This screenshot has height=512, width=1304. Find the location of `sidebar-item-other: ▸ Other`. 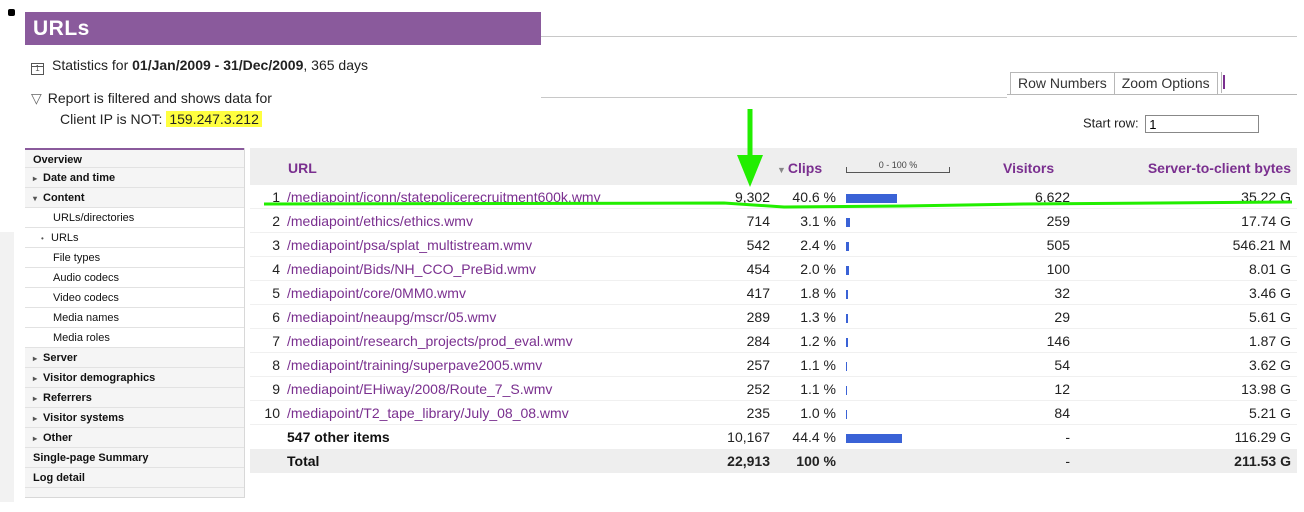

sidebar-item-other: ▸ Other is located at coordinates (134, 438).